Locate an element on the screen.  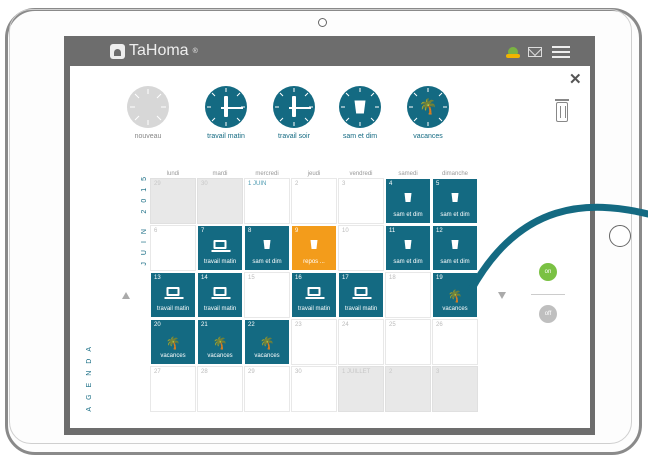
template-label: travail matin is located at coordinates (226, 136).